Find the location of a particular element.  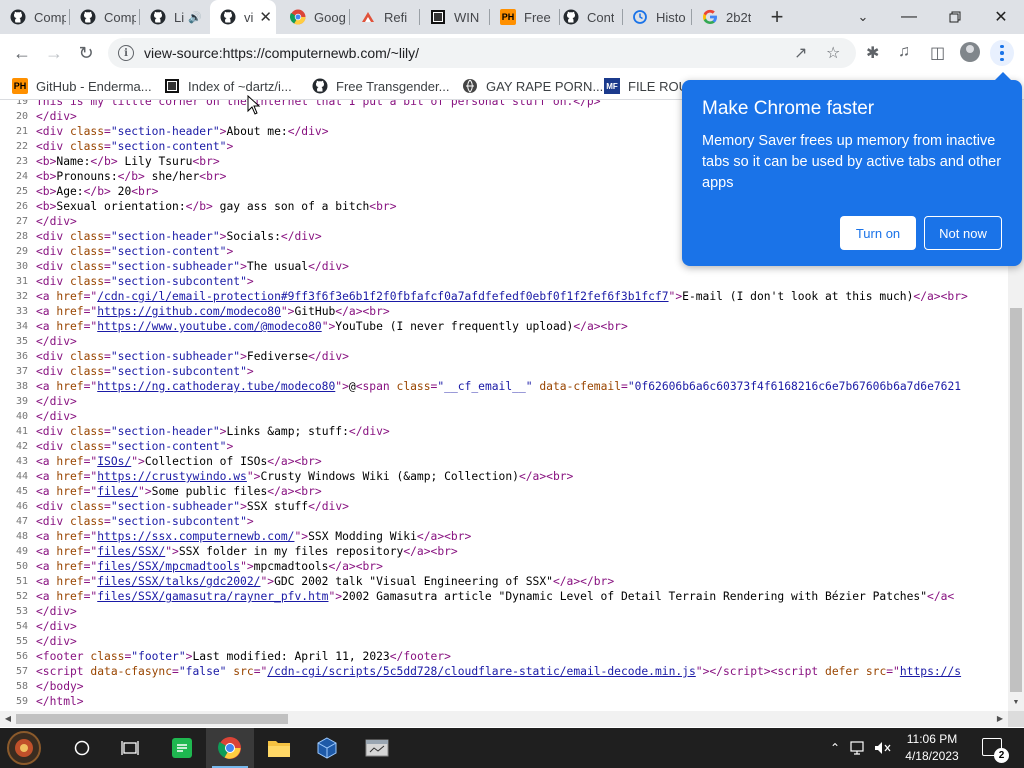

task-view-icon is located at coordinates (130, 748).